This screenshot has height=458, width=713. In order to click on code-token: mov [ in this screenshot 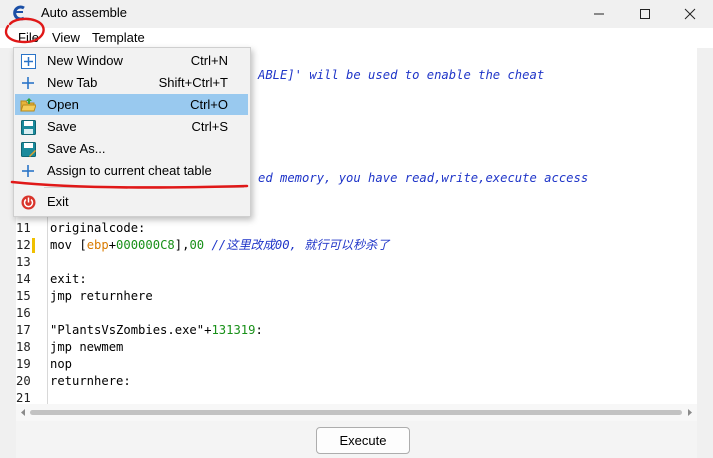, I will do `click(68, 245)`.